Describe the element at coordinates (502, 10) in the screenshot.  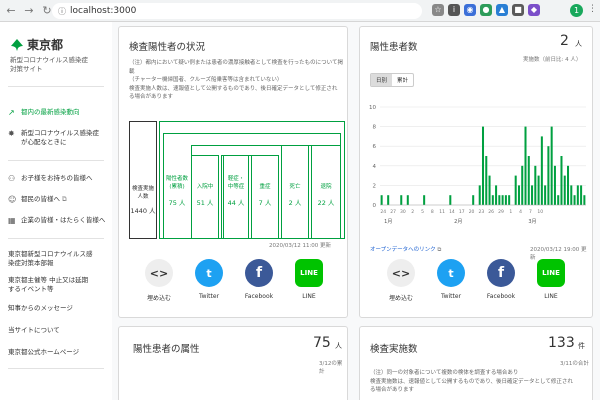
I see `extension-icon-3: ▲` at that location.